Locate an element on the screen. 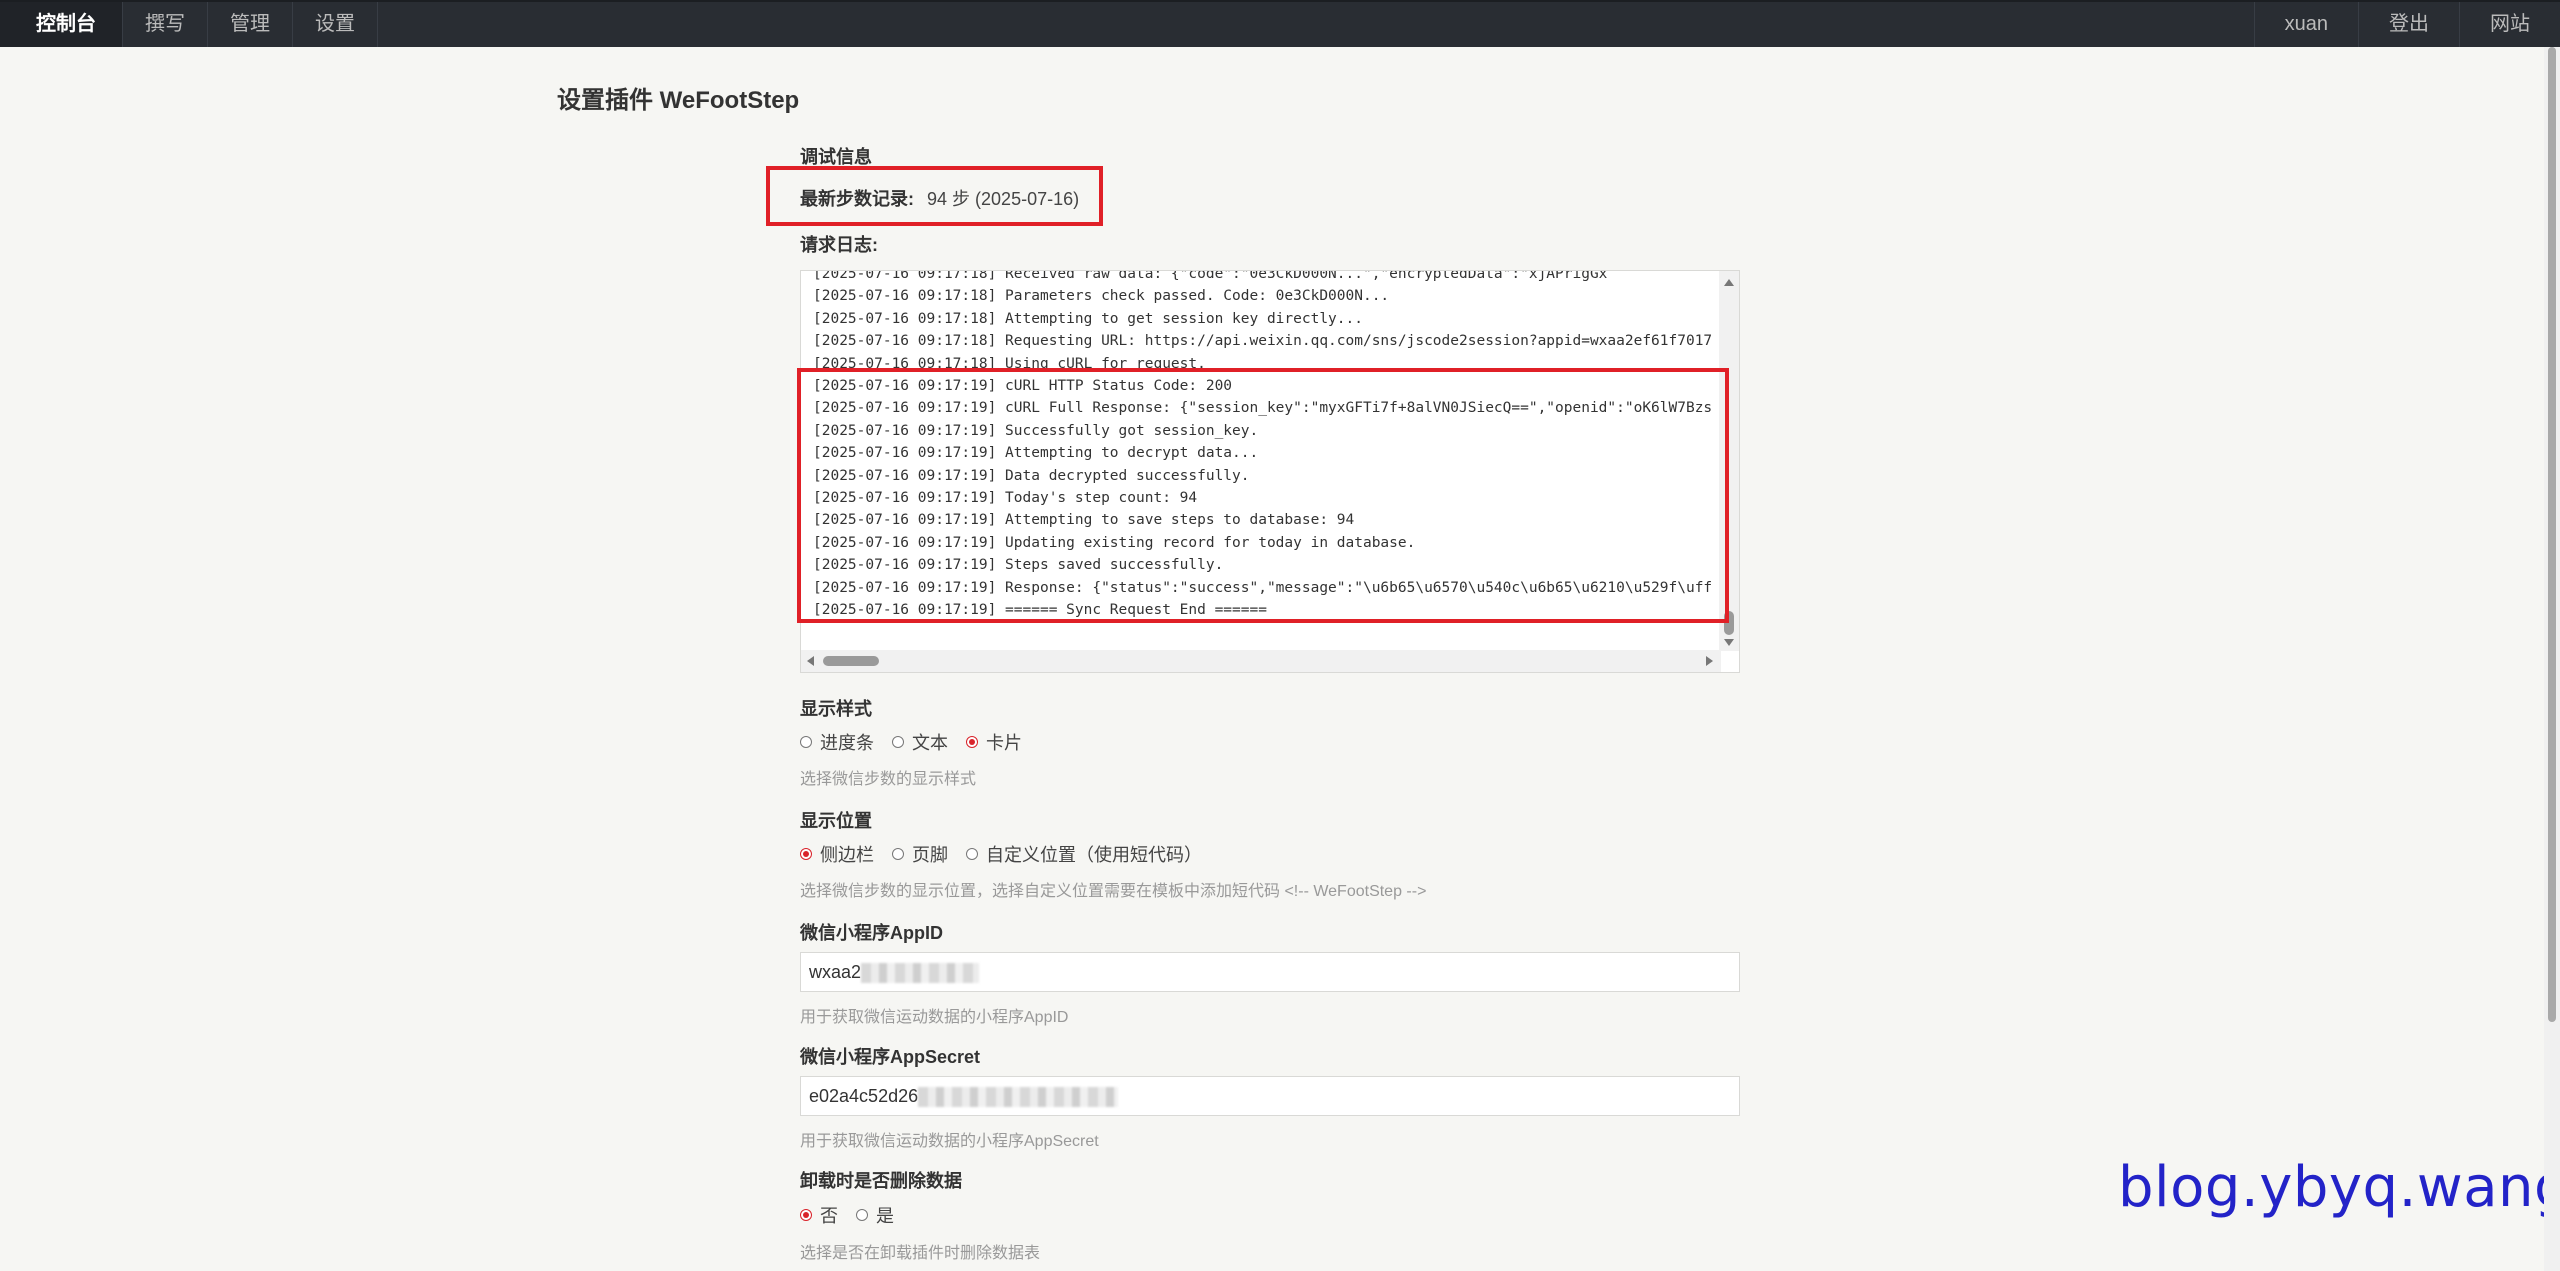 Image resolution: width=2560 pixels, height=1271 pixels. appsecret-label: 微信小程序AppSecret is located at coordinates (890, 1057).